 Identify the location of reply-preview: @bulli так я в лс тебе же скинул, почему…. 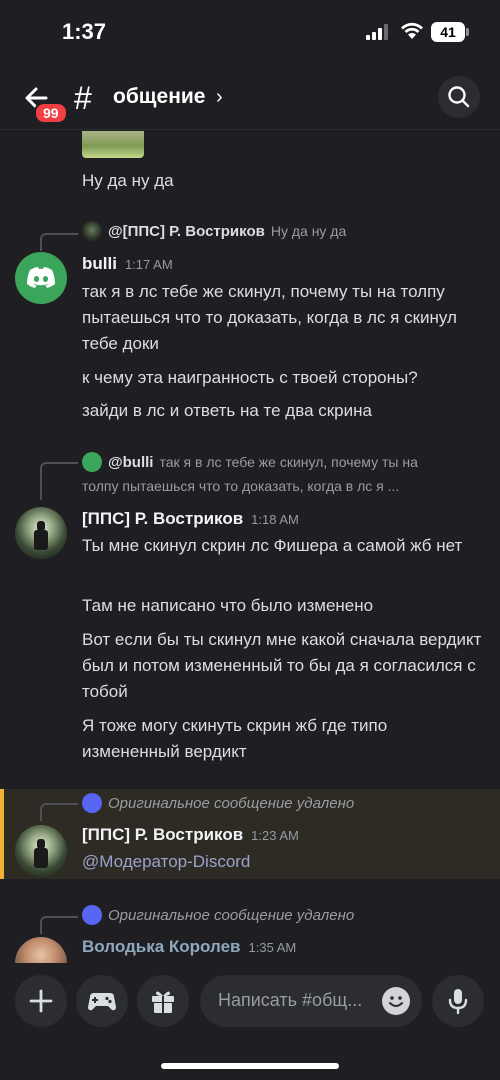
(250, 462).